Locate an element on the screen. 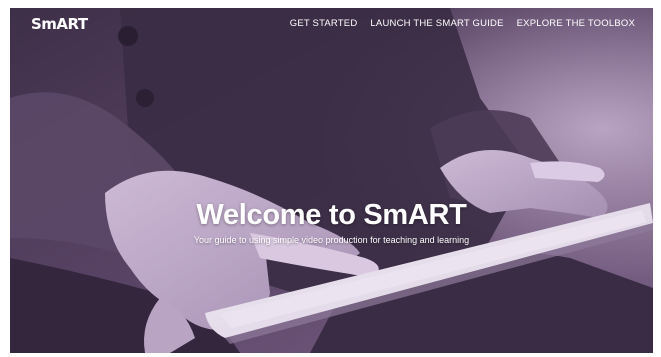  hero-title: Welcome to SmART is located at coordinates (331, 215).